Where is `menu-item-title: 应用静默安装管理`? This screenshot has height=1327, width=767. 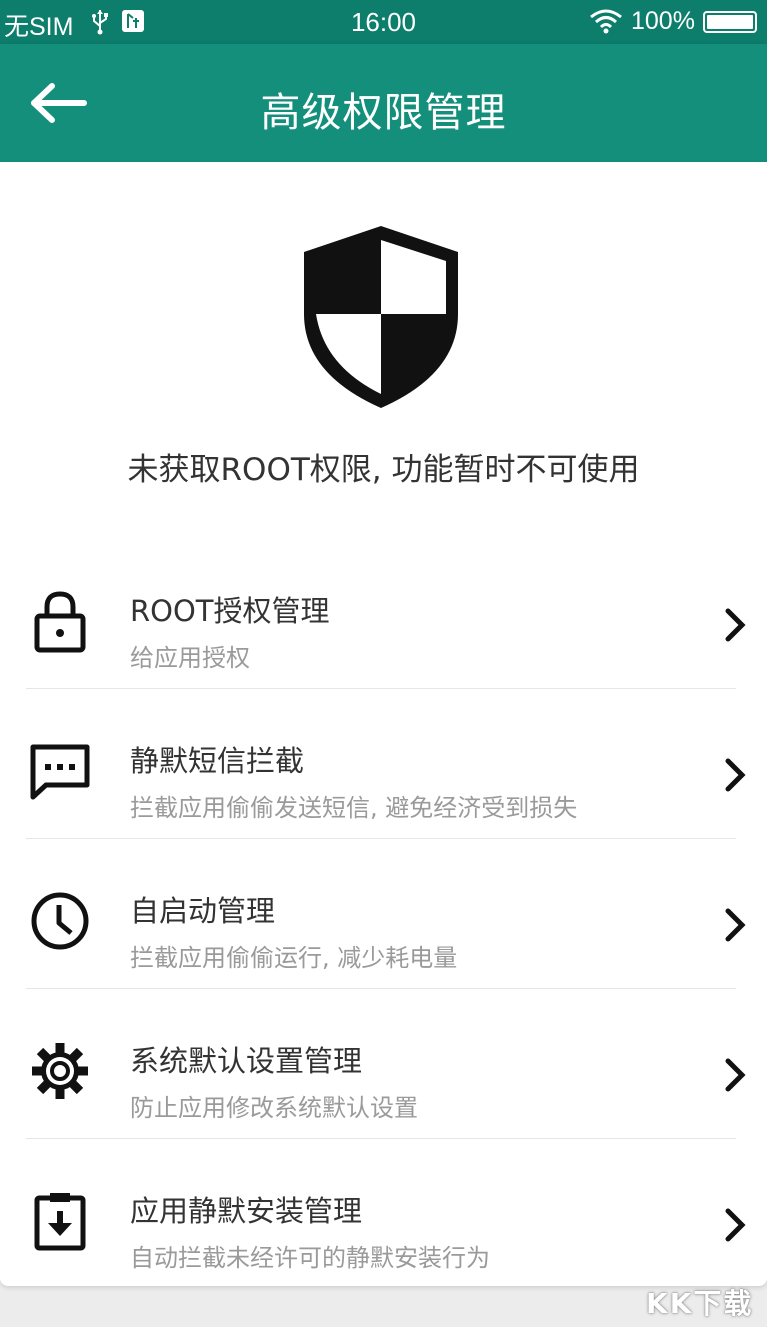
menu-item-title: 应用静默安装管理 is located at coordinates (246, 1211).